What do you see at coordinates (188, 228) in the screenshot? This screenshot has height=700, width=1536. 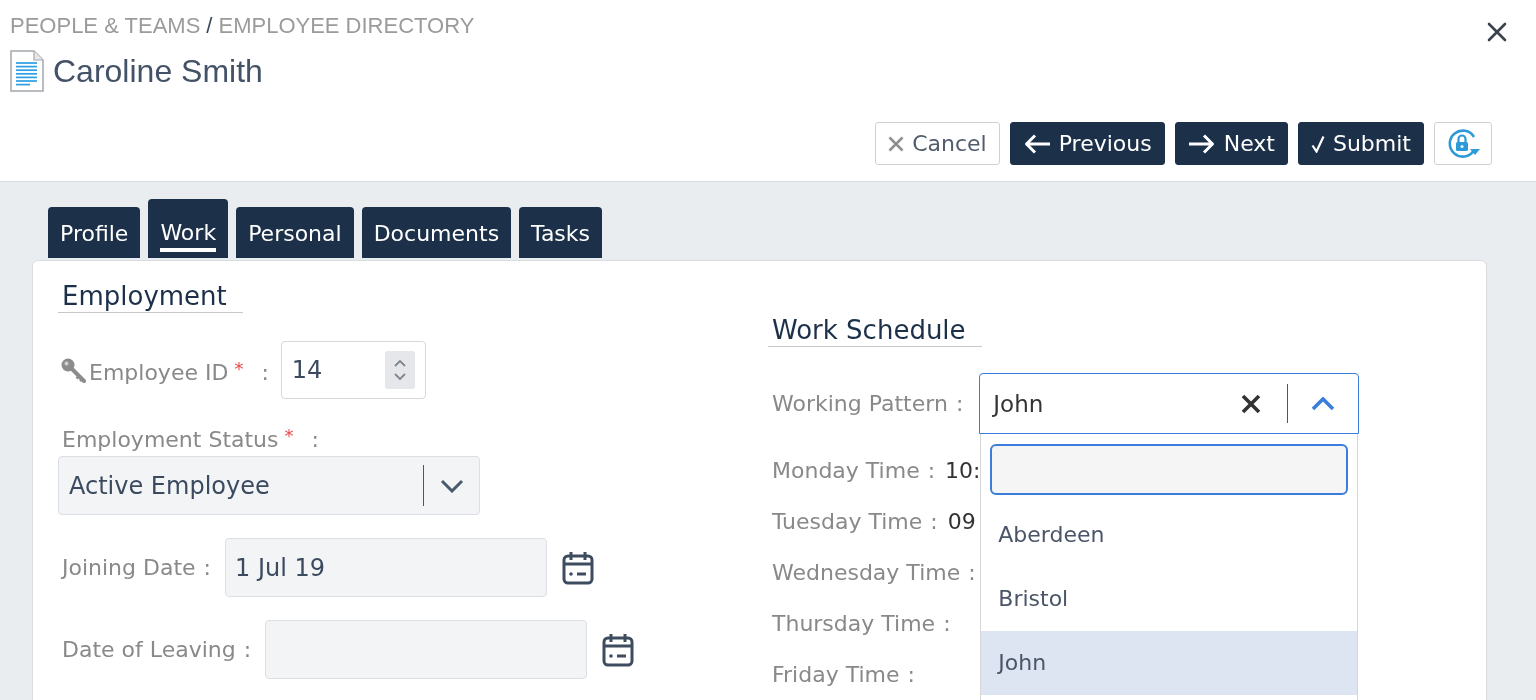 I see `tab: Work` at bounding box center [188, 228].